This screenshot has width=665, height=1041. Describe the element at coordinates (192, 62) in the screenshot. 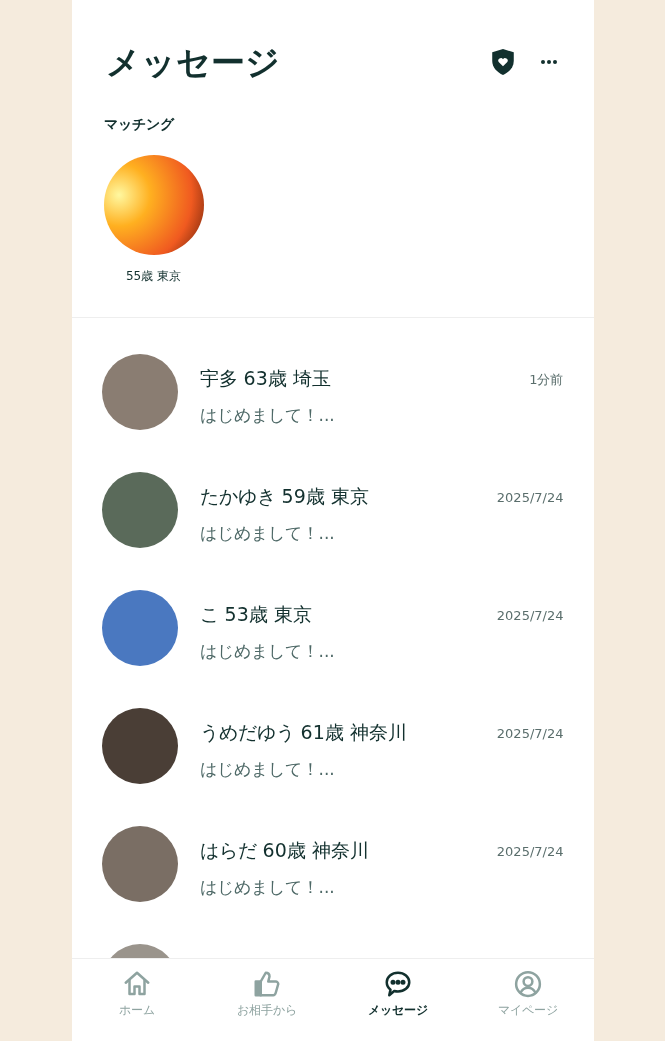

I see `page-title: メッセージ` at that location.